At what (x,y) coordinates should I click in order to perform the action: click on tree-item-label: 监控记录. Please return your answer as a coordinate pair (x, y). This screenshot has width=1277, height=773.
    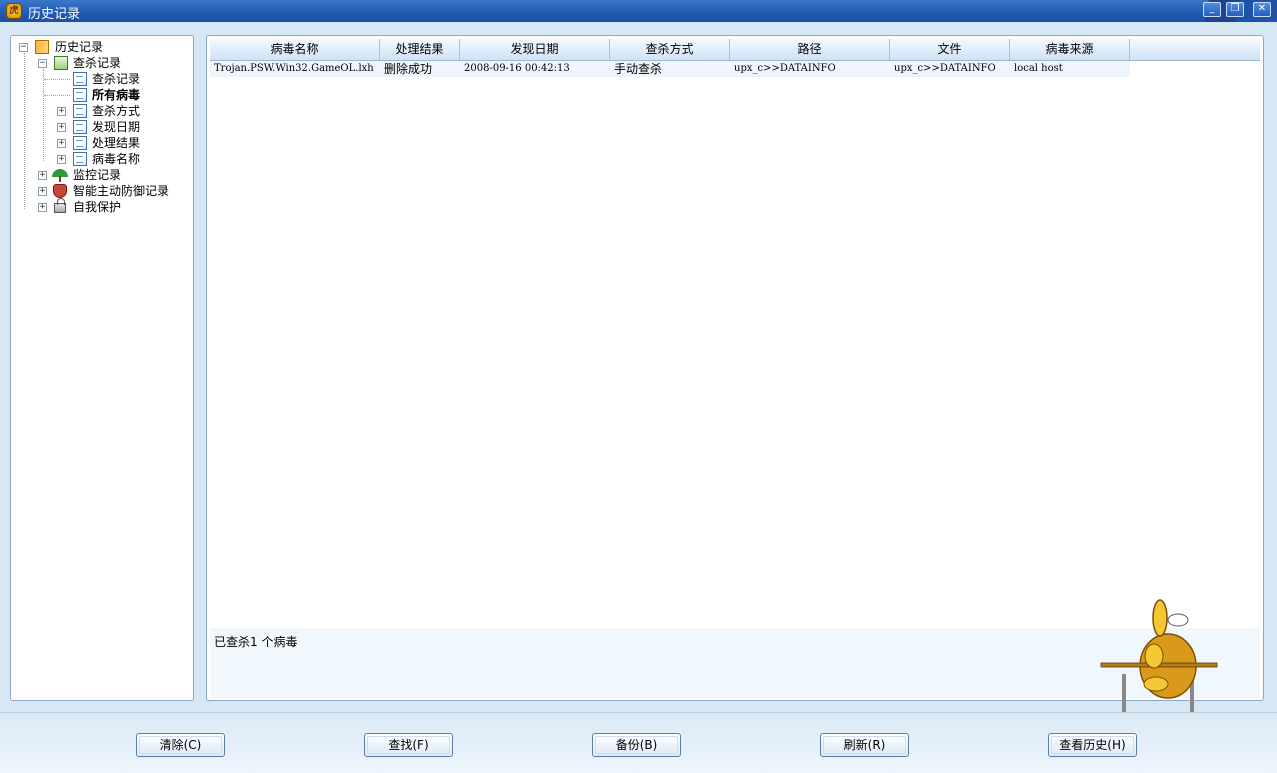
    Looking at the image, I should click on (97, 175).